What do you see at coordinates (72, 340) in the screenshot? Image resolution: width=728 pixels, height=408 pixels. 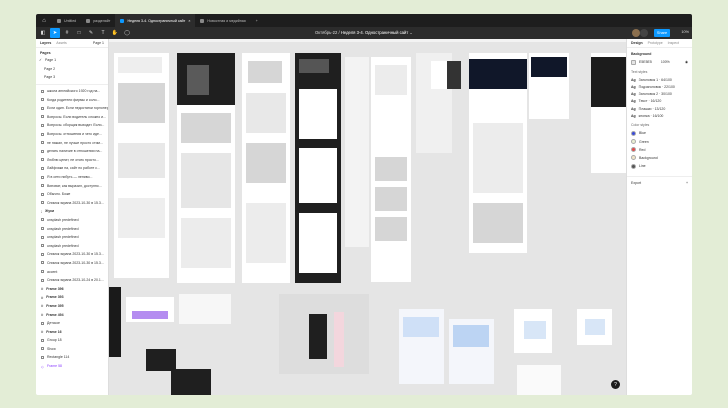 I see `layer-row: Group 18` at bounding box center [72, 340].